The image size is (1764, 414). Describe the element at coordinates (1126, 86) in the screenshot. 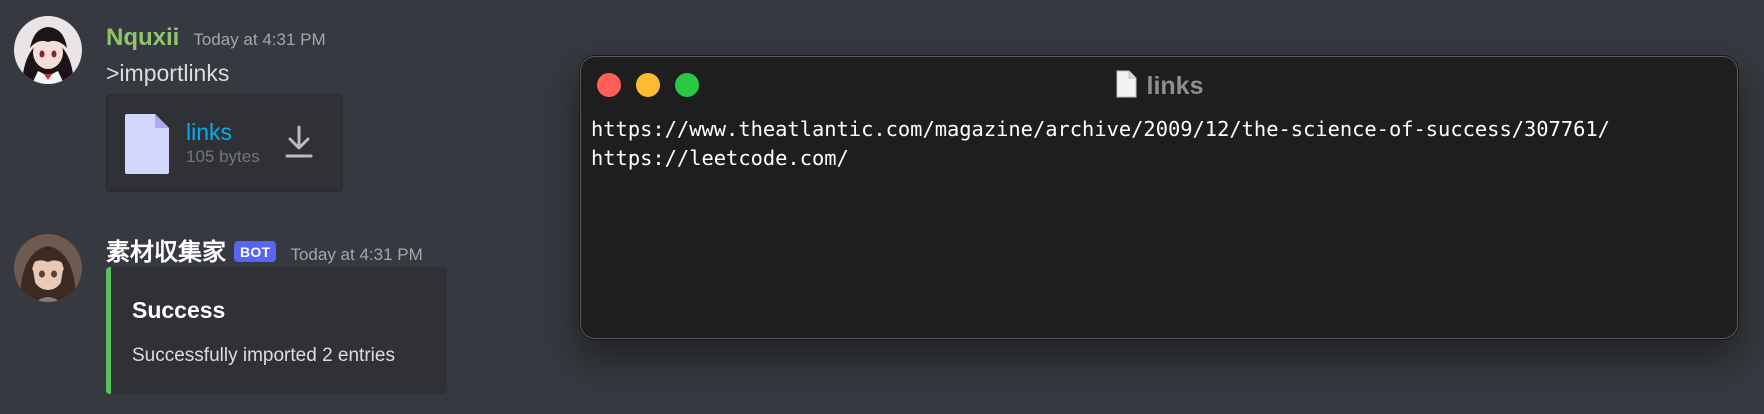

I see `document-icon` at that location.